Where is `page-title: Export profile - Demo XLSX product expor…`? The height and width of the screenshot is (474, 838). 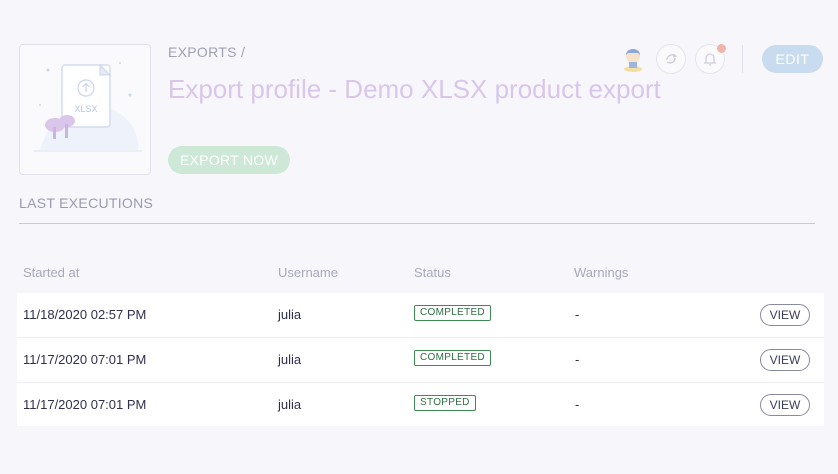
page-title: Export profile - Demo XLSX product expor… is located at coordinates (414, 89).